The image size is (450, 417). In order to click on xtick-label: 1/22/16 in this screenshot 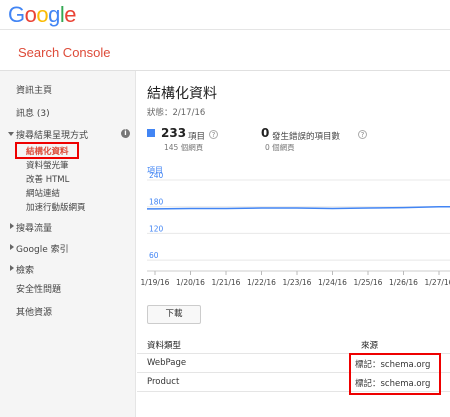, I will do `click(261, 282)`.